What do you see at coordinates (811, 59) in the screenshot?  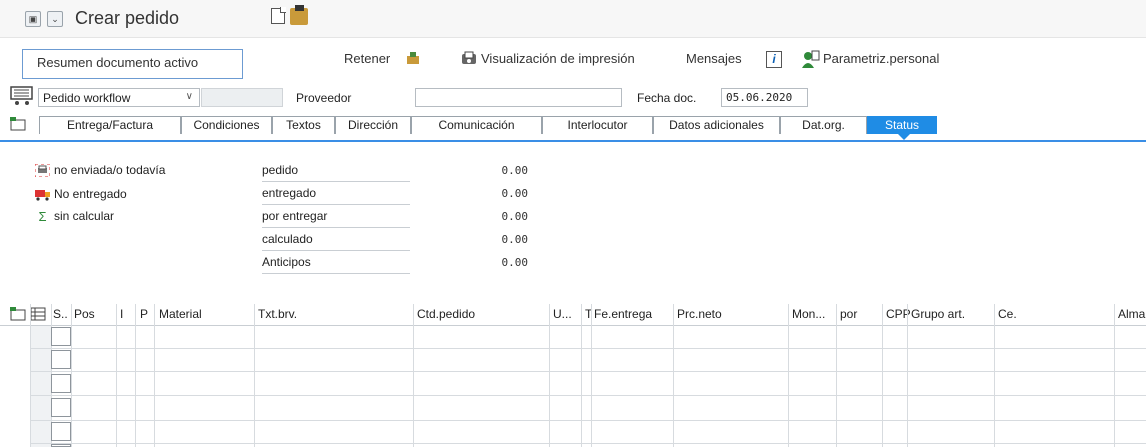 I see `user-settings-icon` at bounding box center [811, 59].